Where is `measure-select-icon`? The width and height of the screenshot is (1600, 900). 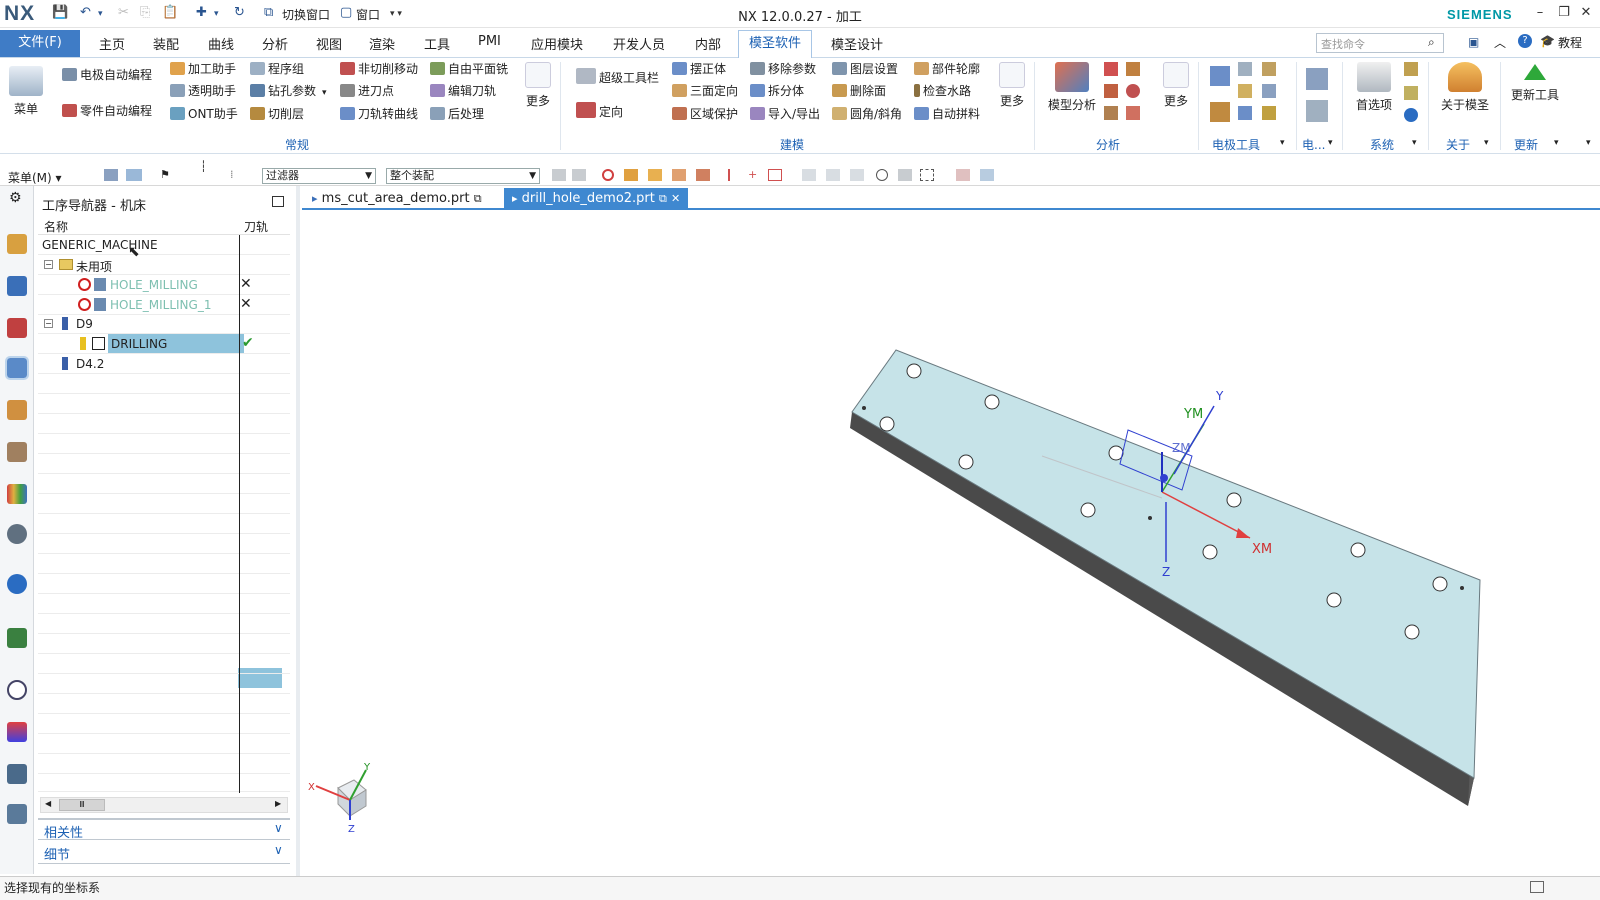 measure-select-icon is located at coordinates (905, 175).